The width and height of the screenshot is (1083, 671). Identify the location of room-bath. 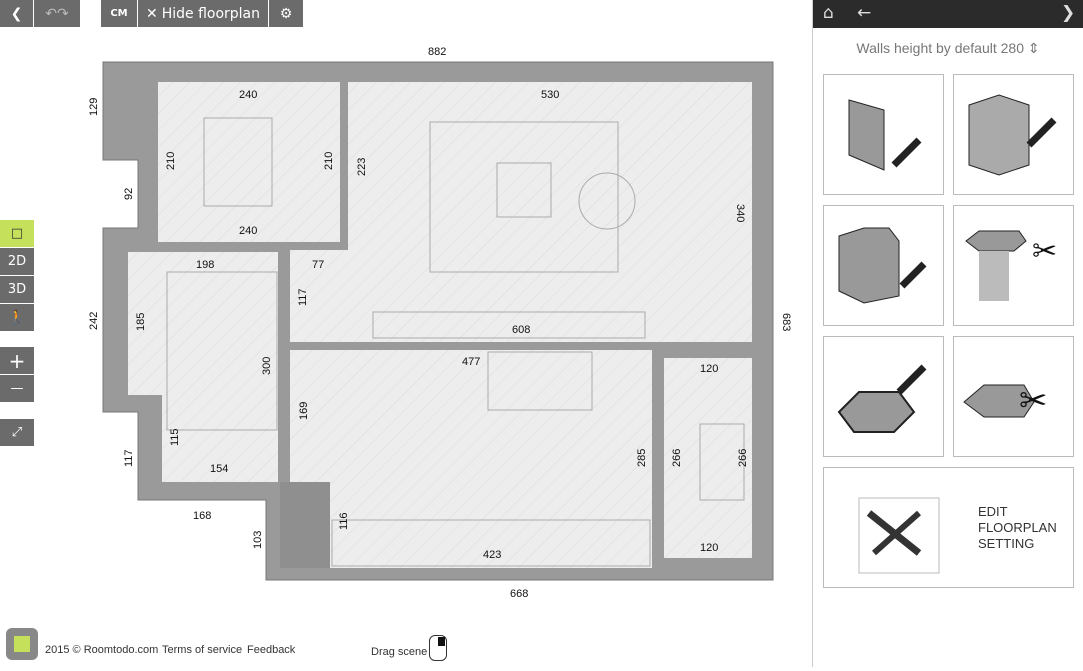
(305, 525).